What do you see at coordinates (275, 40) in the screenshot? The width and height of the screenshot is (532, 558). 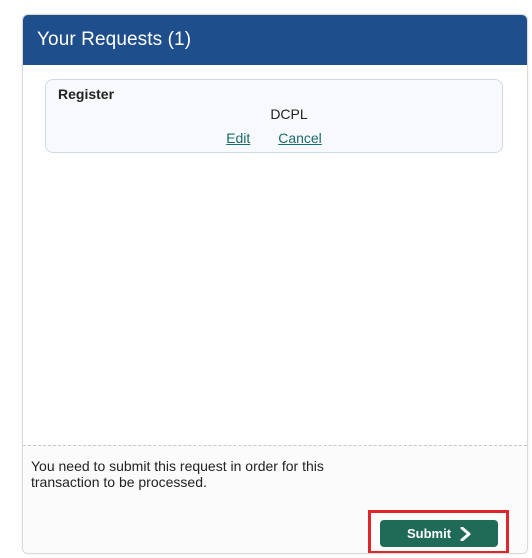 I see `panel-title: Your Requests (1)` at bounding box center [275, 40].